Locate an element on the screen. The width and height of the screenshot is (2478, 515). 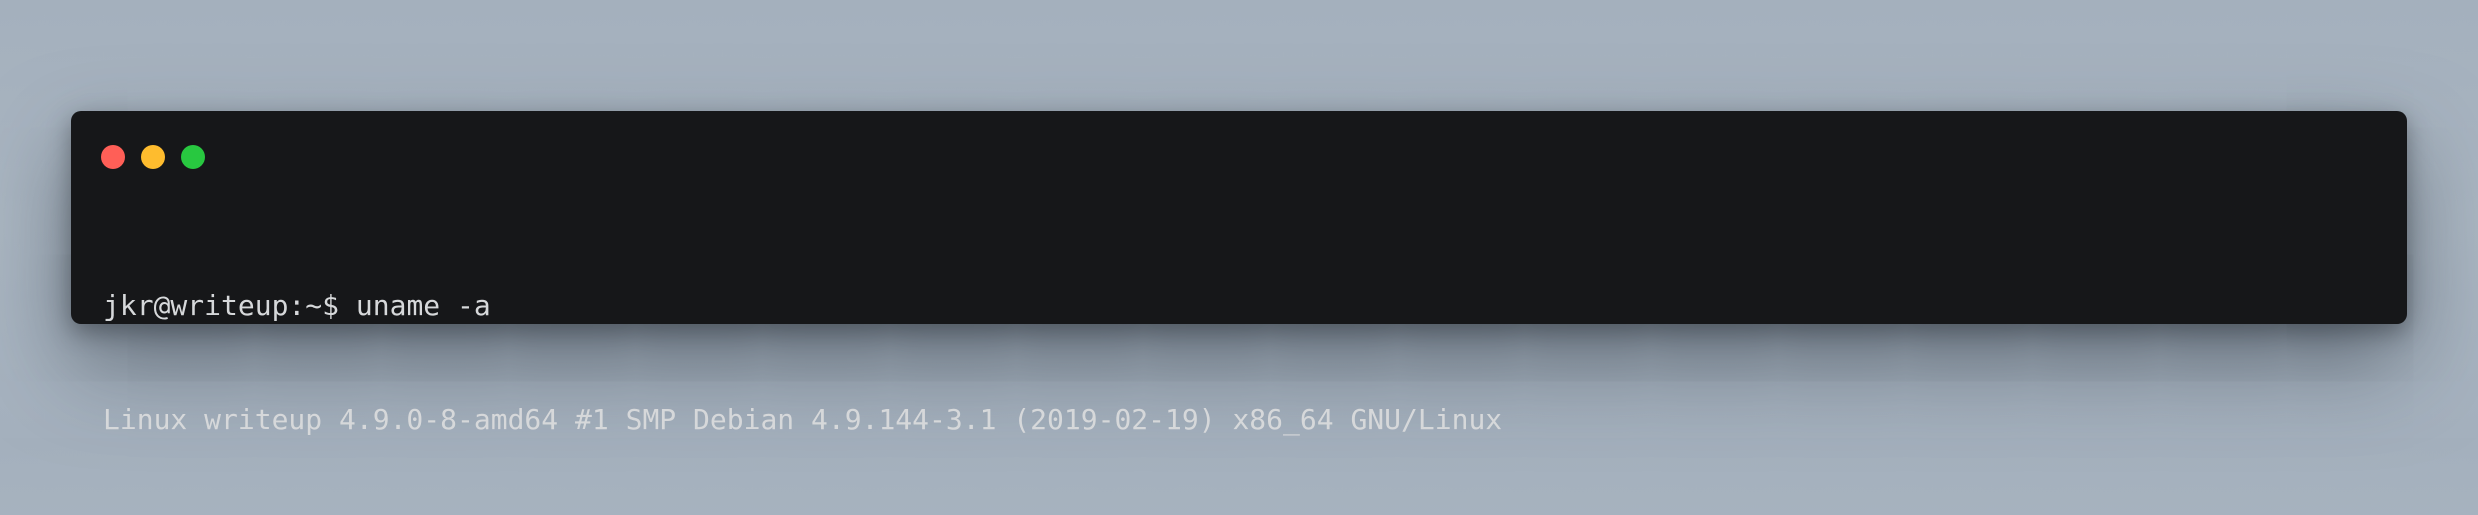
minimize-icon is located at coordinates (153, 157).